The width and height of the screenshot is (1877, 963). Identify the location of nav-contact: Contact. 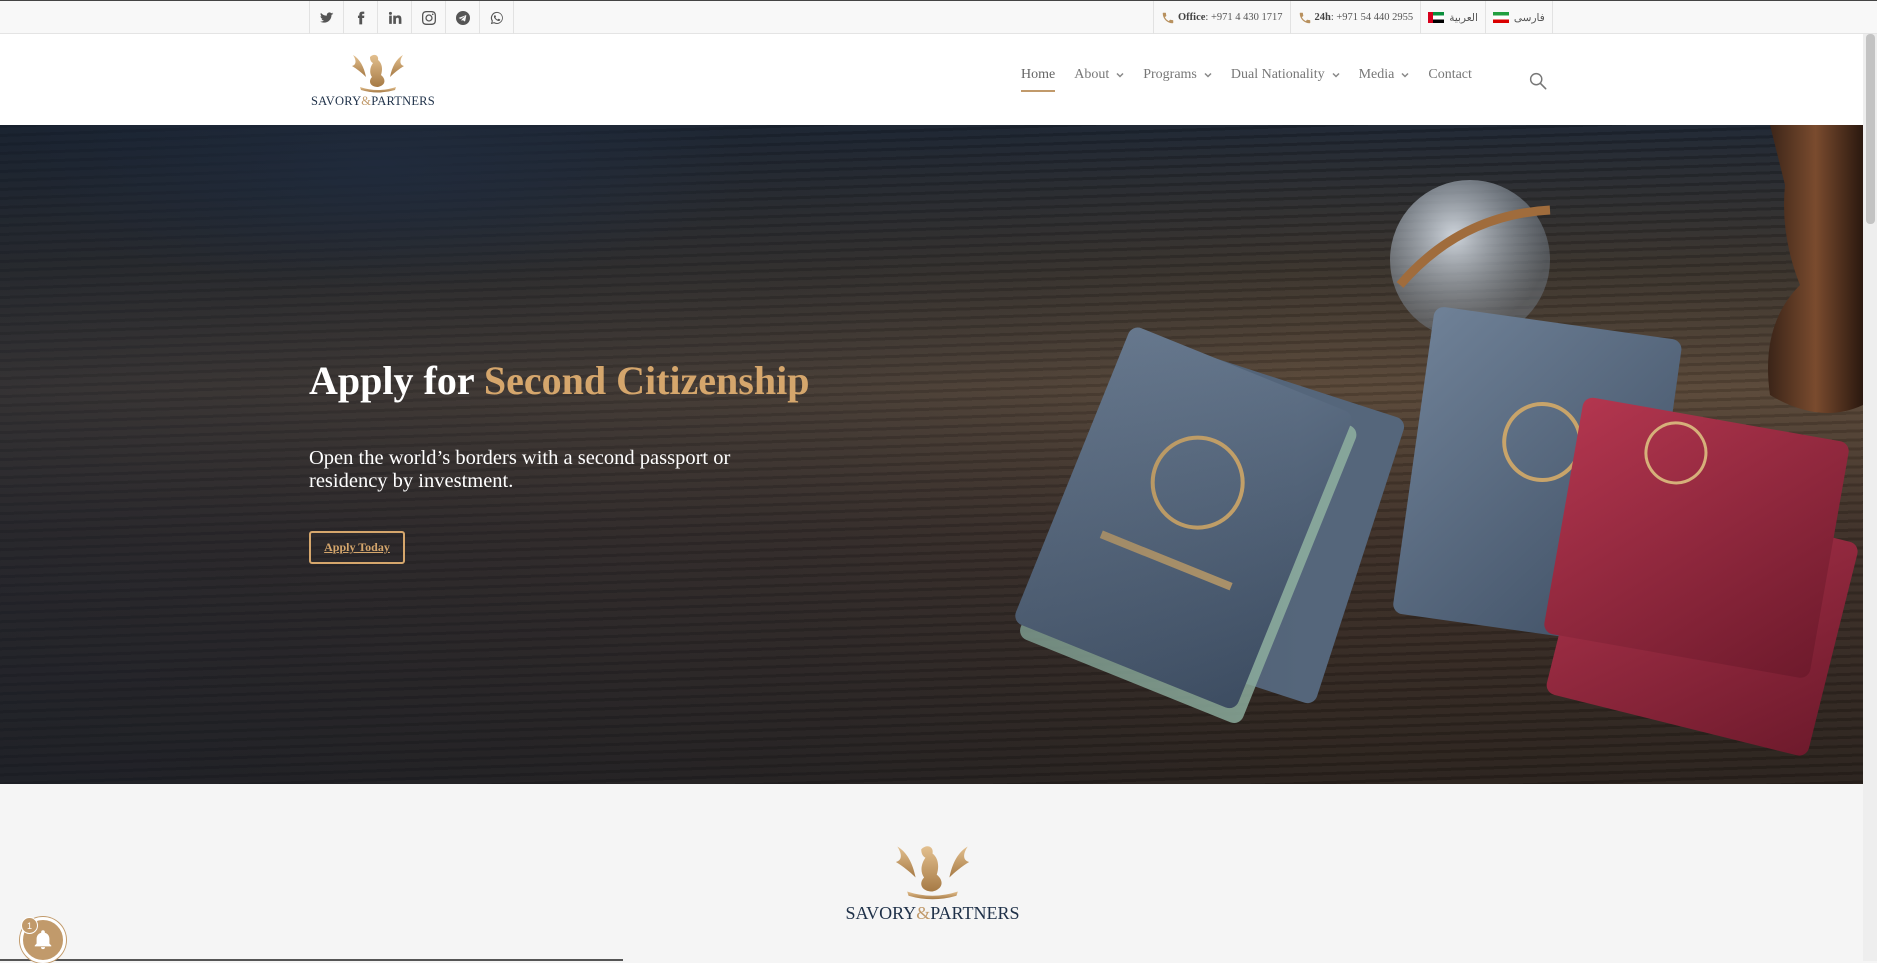
(1450, 75).